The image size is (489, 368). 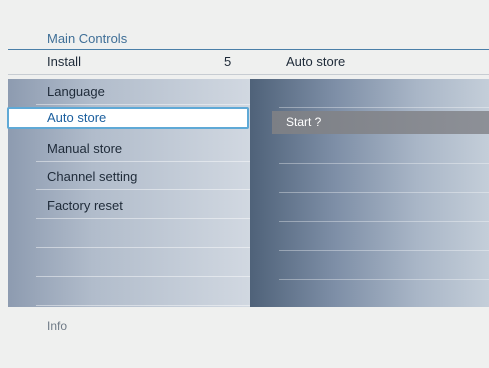 I want to click on header-number: 5, so click(x=228, y=61).